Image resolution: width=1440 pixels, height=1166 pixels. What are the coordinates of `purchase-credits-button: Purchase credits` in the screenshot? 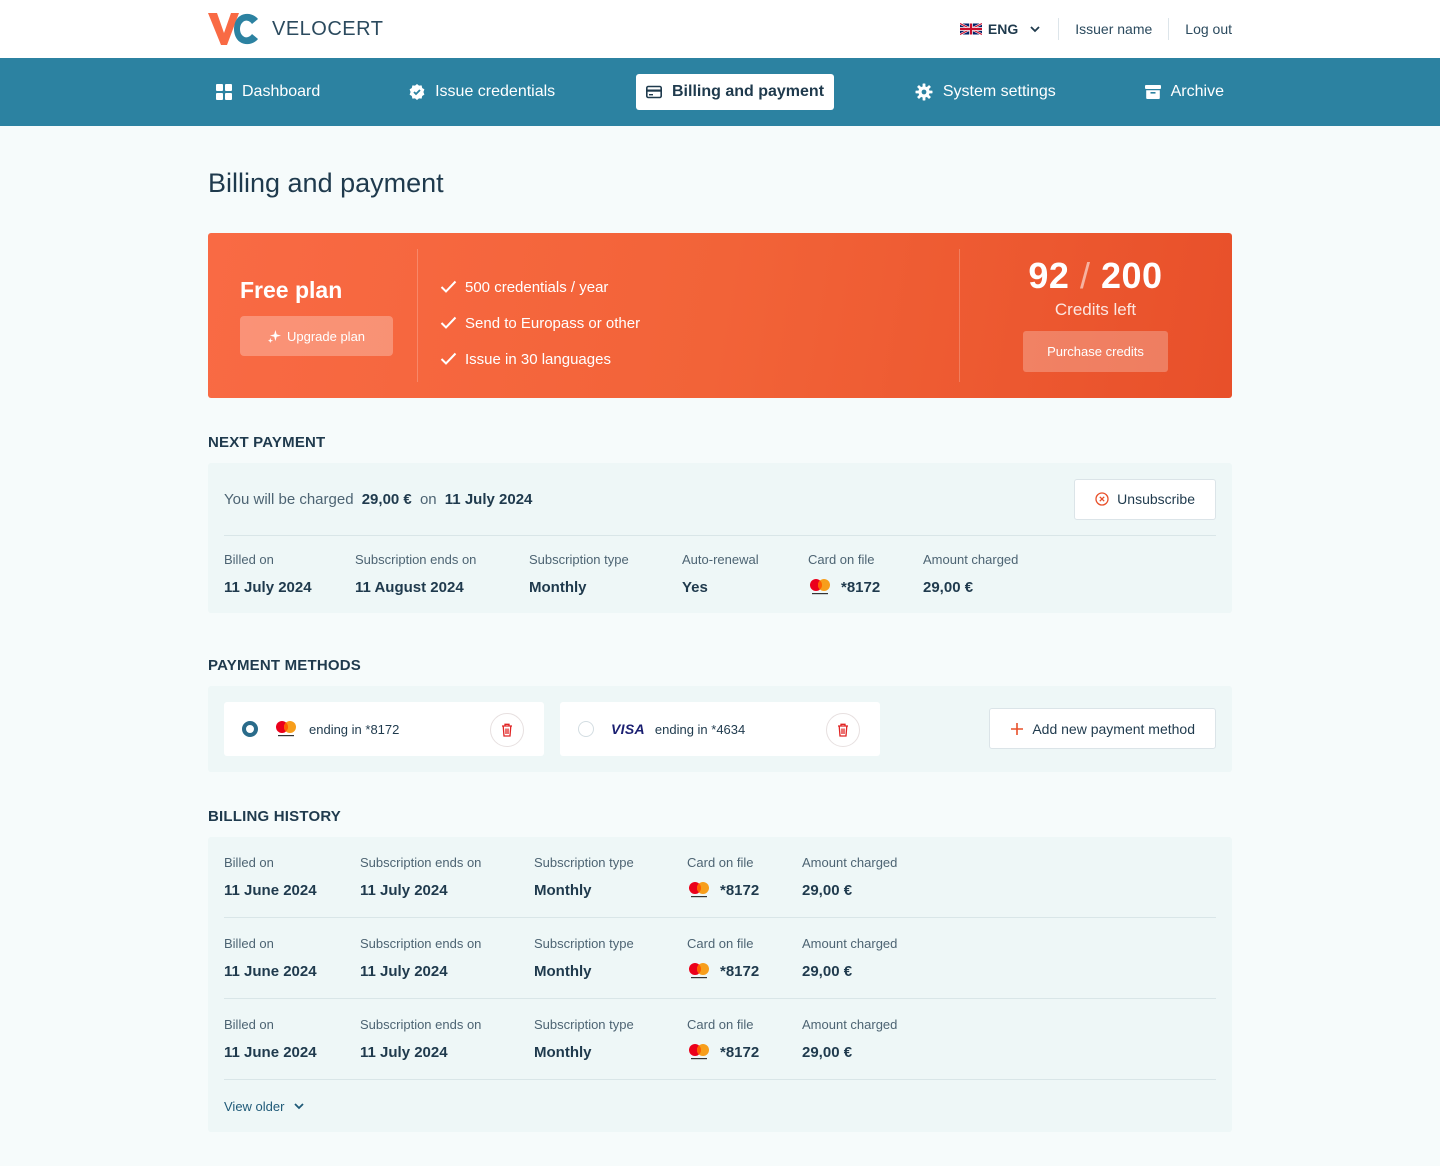 It's located at (1095, 351).